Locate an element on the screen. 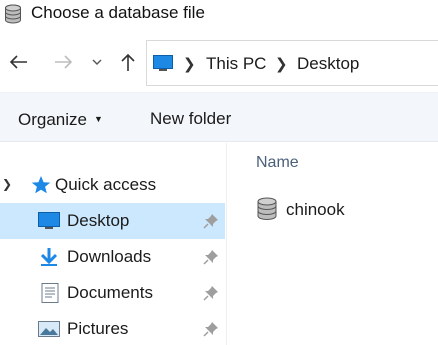  chevron-down-icon: ❯ is located at coordinates (7, 184).